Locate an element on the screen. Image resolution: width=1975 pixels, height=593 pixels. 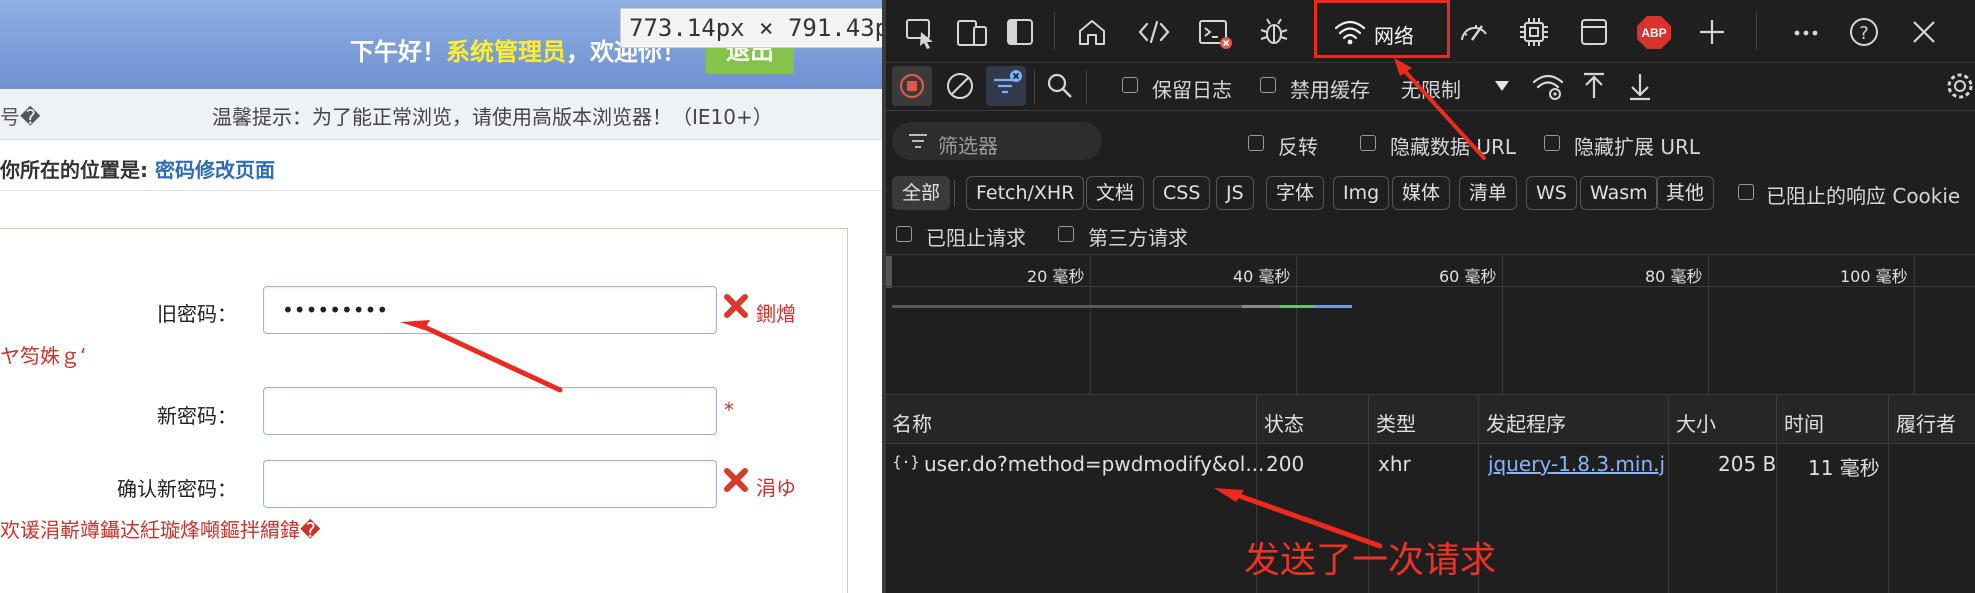
browser-notice: 温馨提示：为了能正常浏览，请使用高版本浏览器！（IE10+） is located at coordinates (492, 117).